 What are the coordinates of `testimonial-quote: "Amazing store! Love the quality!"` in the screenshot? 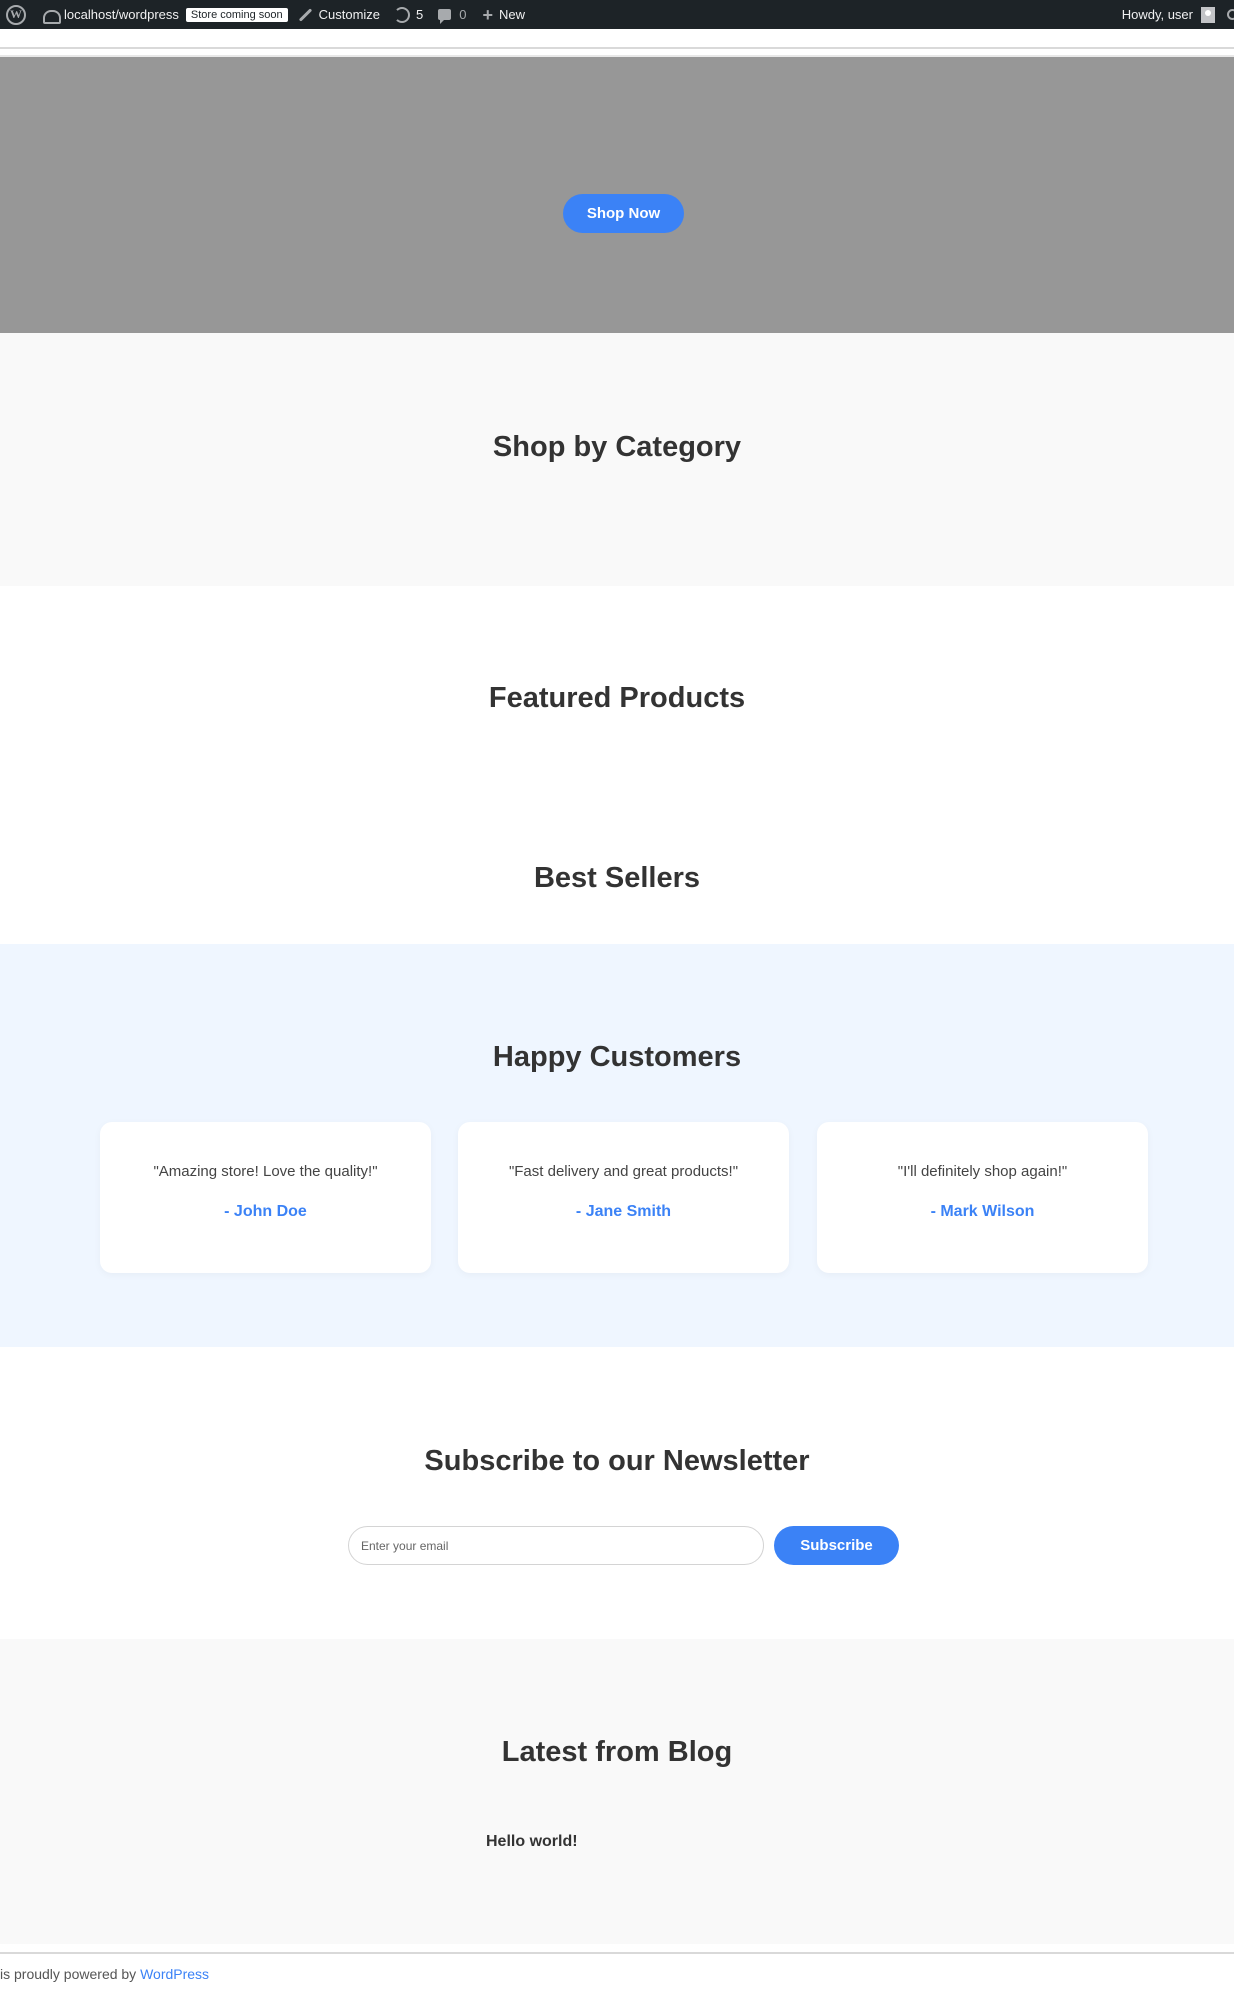 It's located at (265, 1171).